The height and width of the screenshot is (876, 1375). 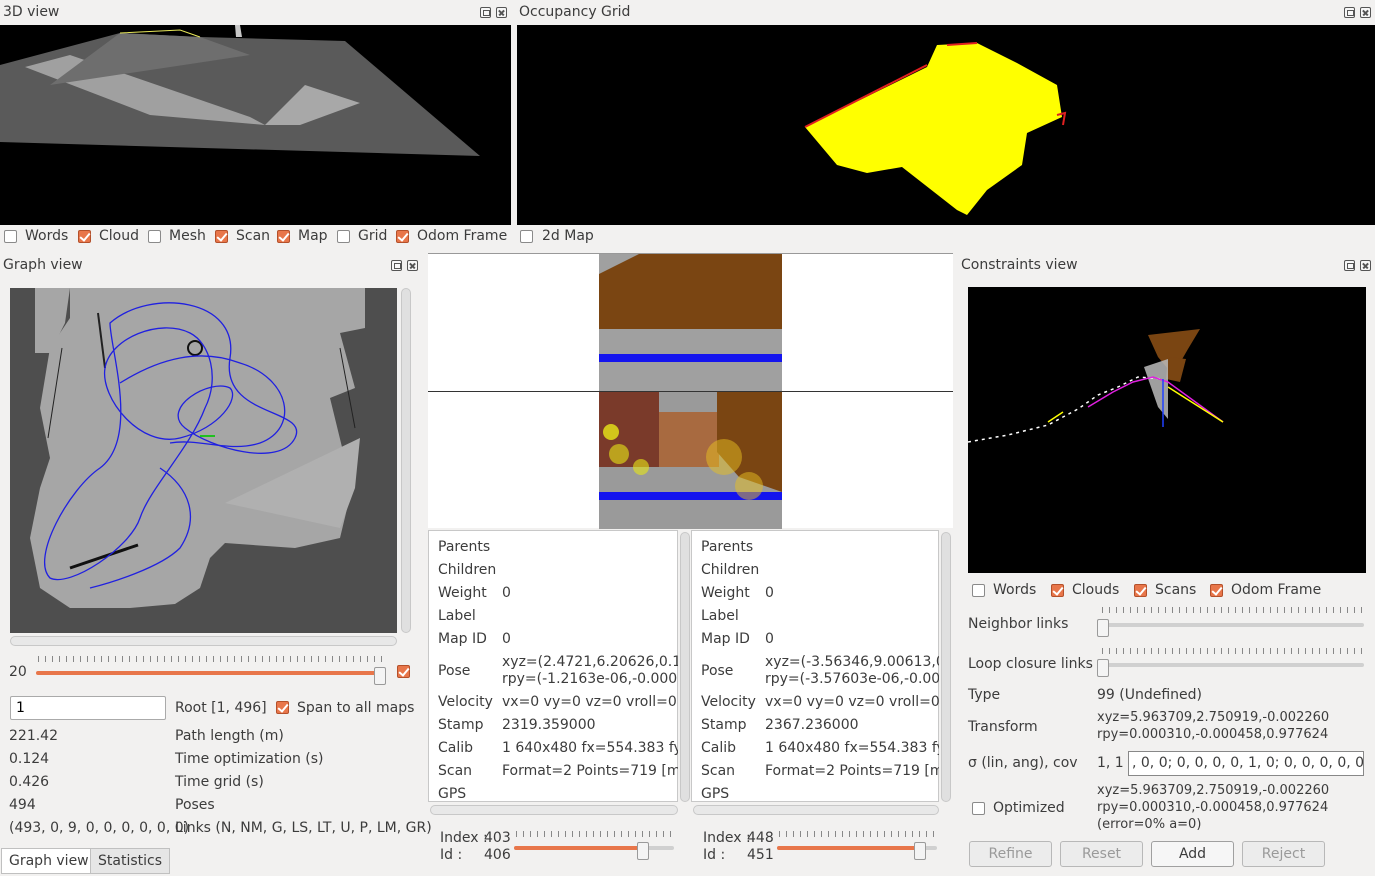 What do you see at coordinates (221, 708) in the screenshot?
I see `root-label: Root [1, 496]` at bounding box center [221, 708].